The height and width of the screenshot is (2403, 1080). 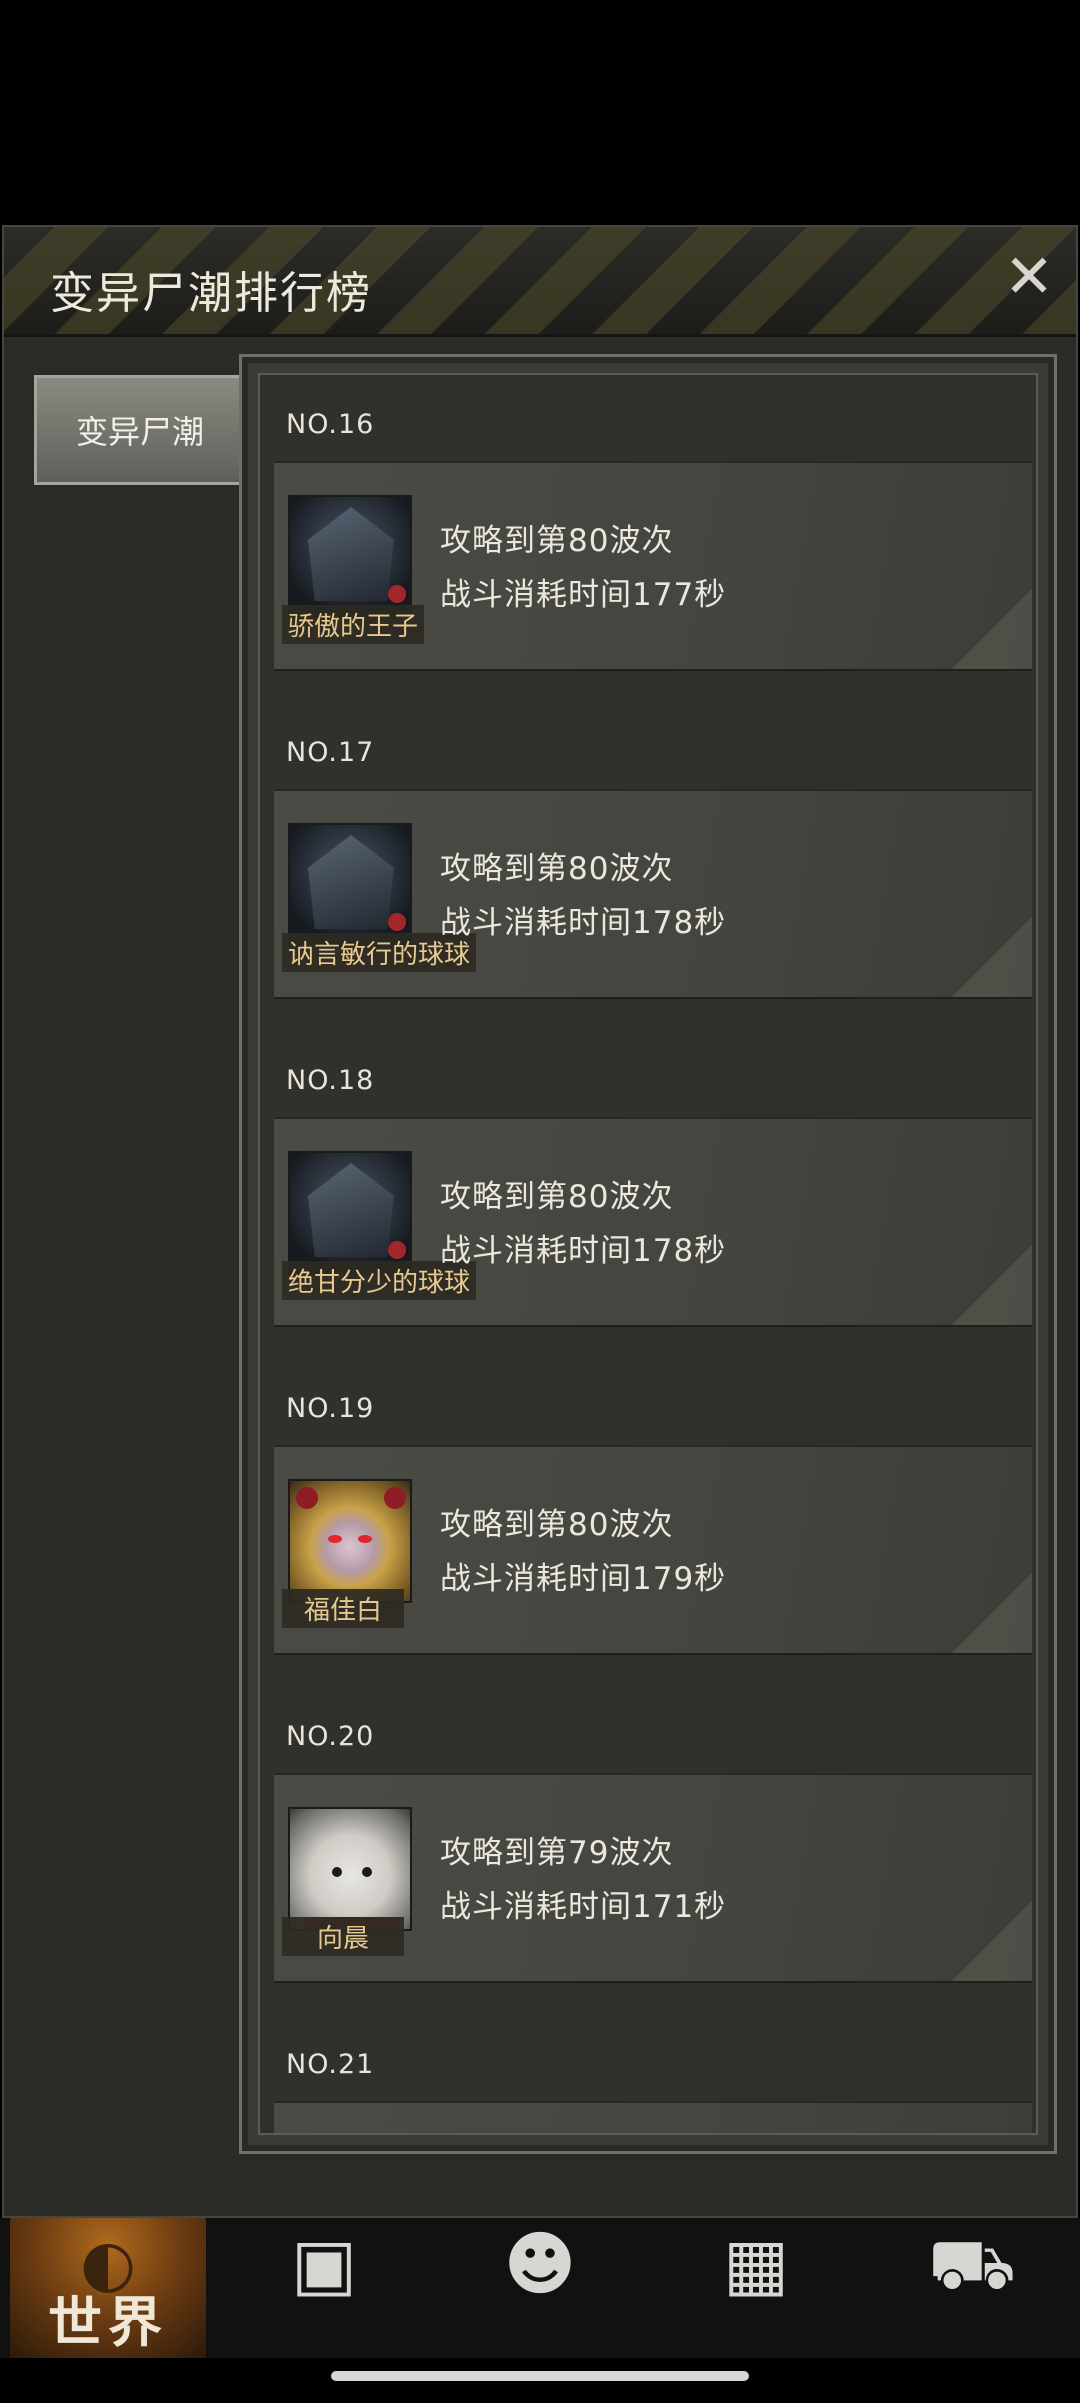 What do you see at coordinates (653, 753) in the screenshot?
I see `rank-number: NO.17` at bounding box center [653, 753].